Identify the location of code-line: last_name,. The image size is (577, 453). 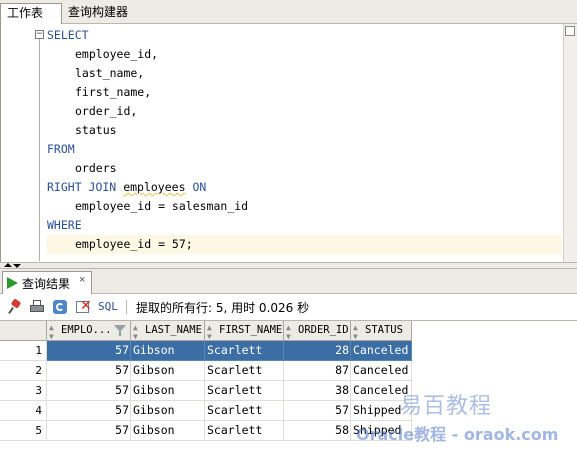
(304, 73).